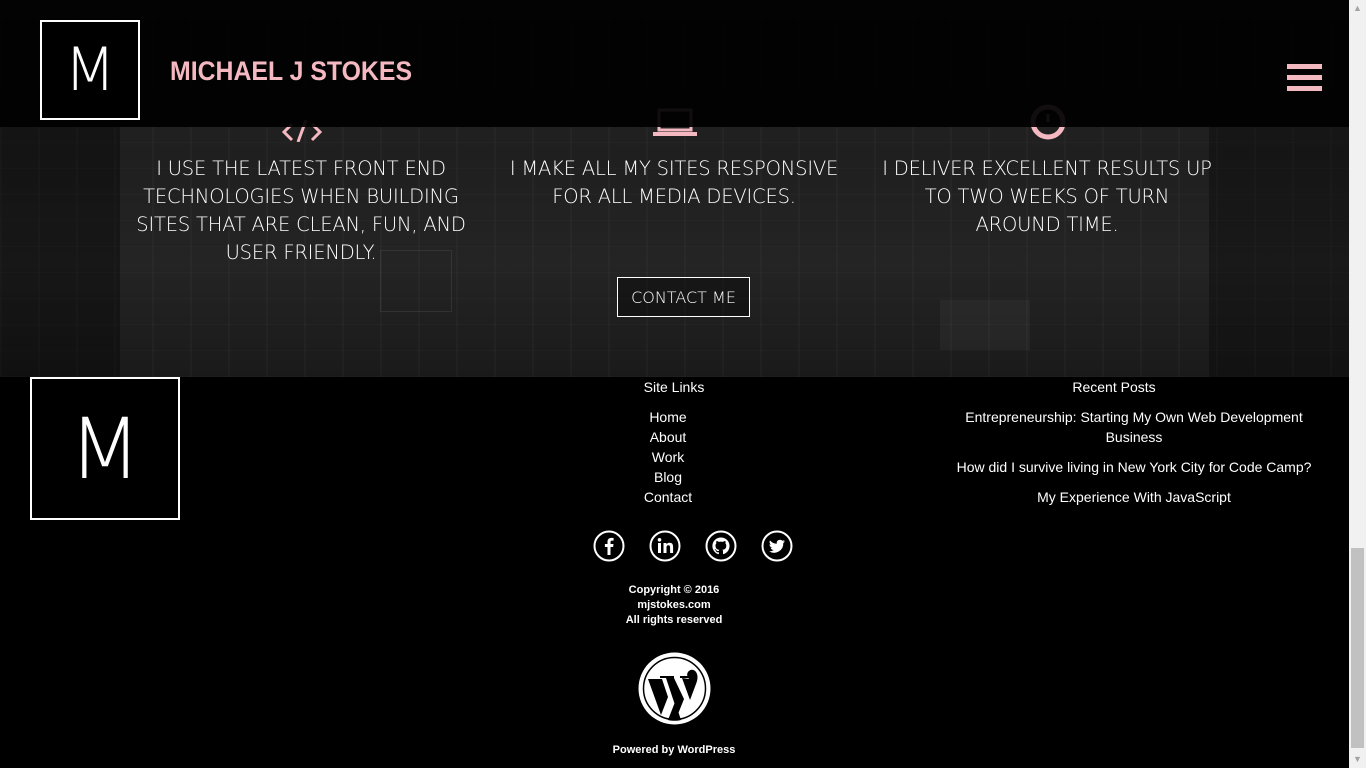 Image resolution: width=1366 pixels, height=768 pixels. I want to click on powered-by-wordpress: Powered by WordPress, so click(674, 750).